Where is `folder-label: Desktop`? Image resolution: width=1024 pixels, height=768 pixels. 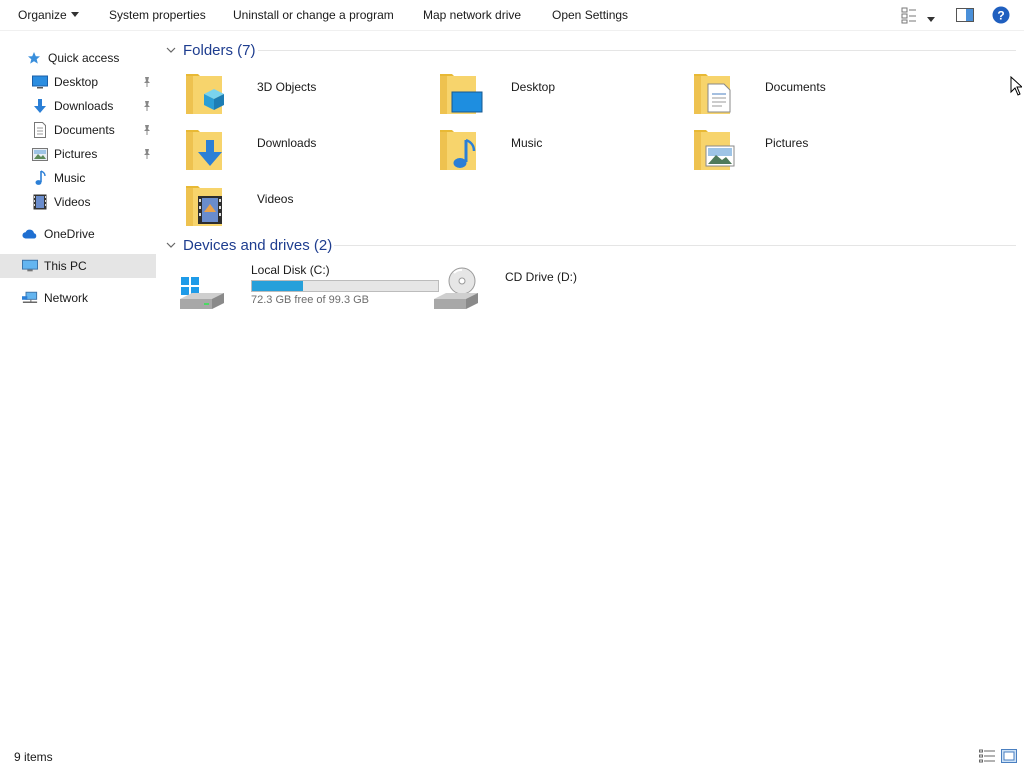 folder-label: Desktop is located at coordinates (533, 87).